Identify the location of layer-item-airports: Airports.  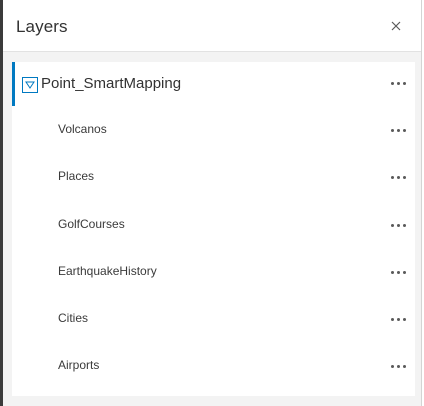
(213, 366).